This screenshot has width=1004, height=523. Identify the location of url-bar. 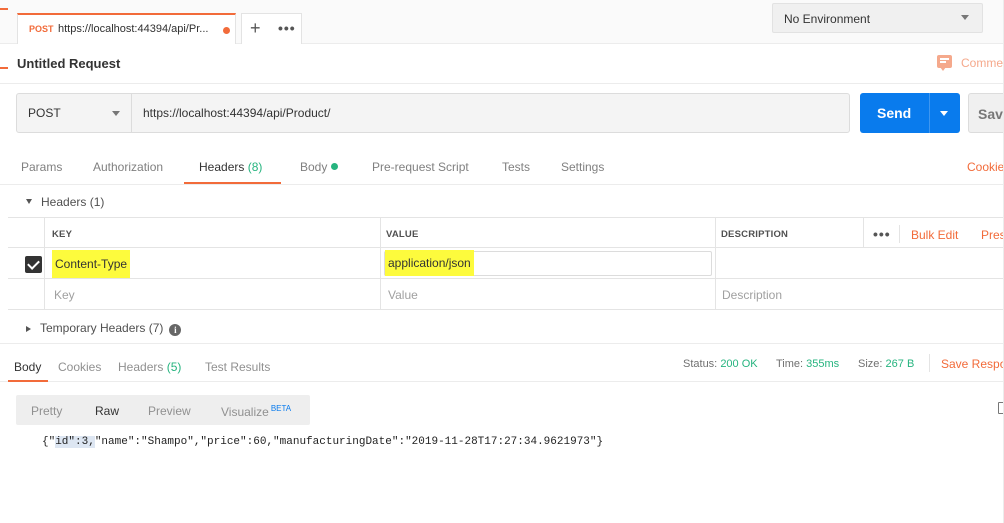
(433, 113).